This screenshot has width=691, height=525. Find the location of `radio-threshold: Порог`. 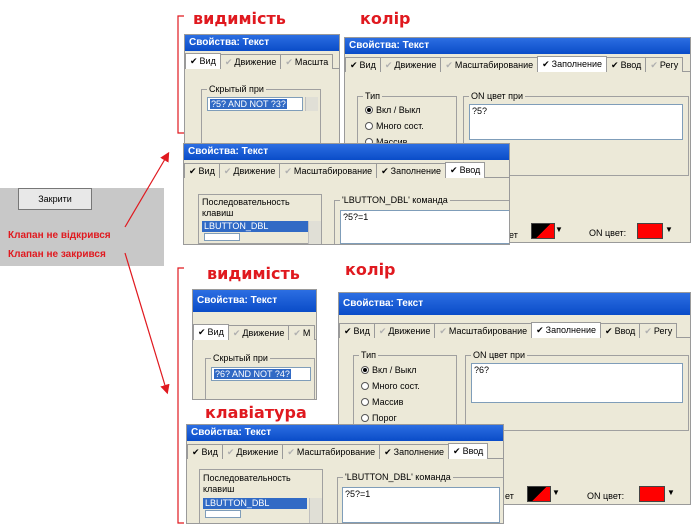

radio-threshold: Порог is located at coordinates (379, 418).